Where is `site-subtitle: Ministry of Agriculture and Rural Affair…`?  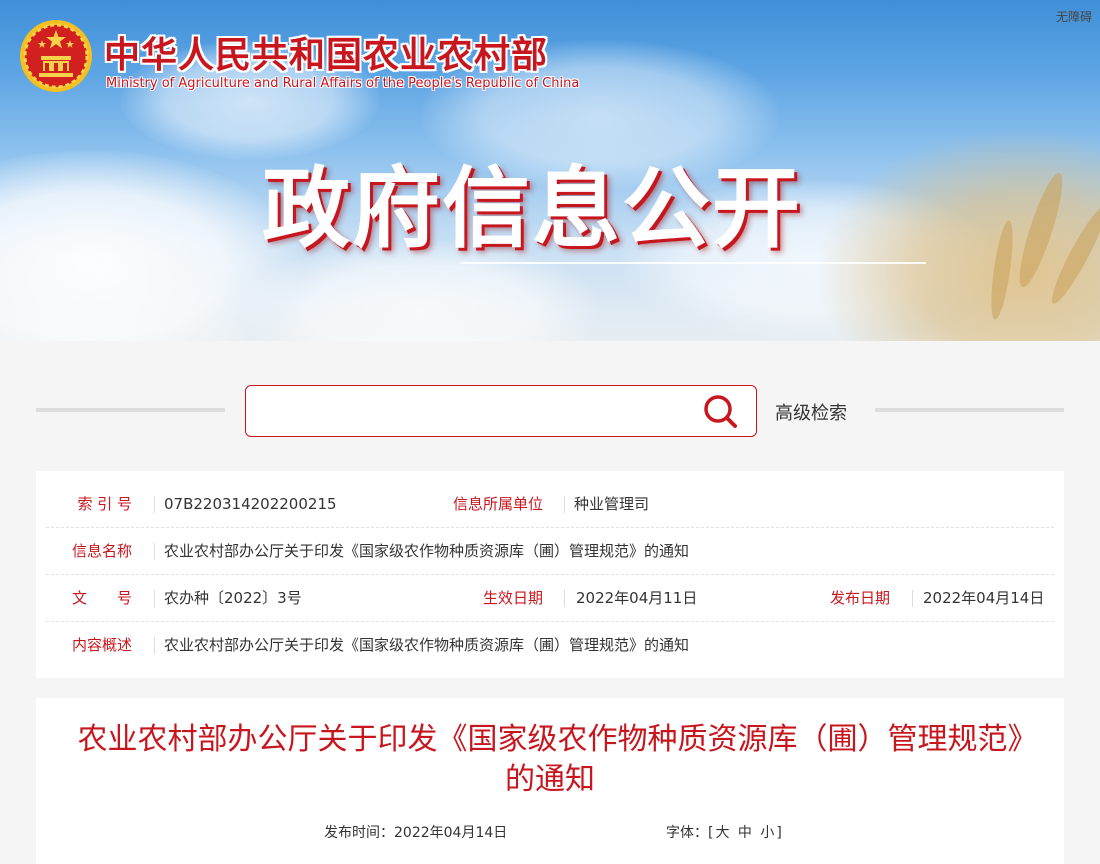 site-subtitle: Ministry of Agriculture and Rural Affair… is located at coordinates (343, 83).